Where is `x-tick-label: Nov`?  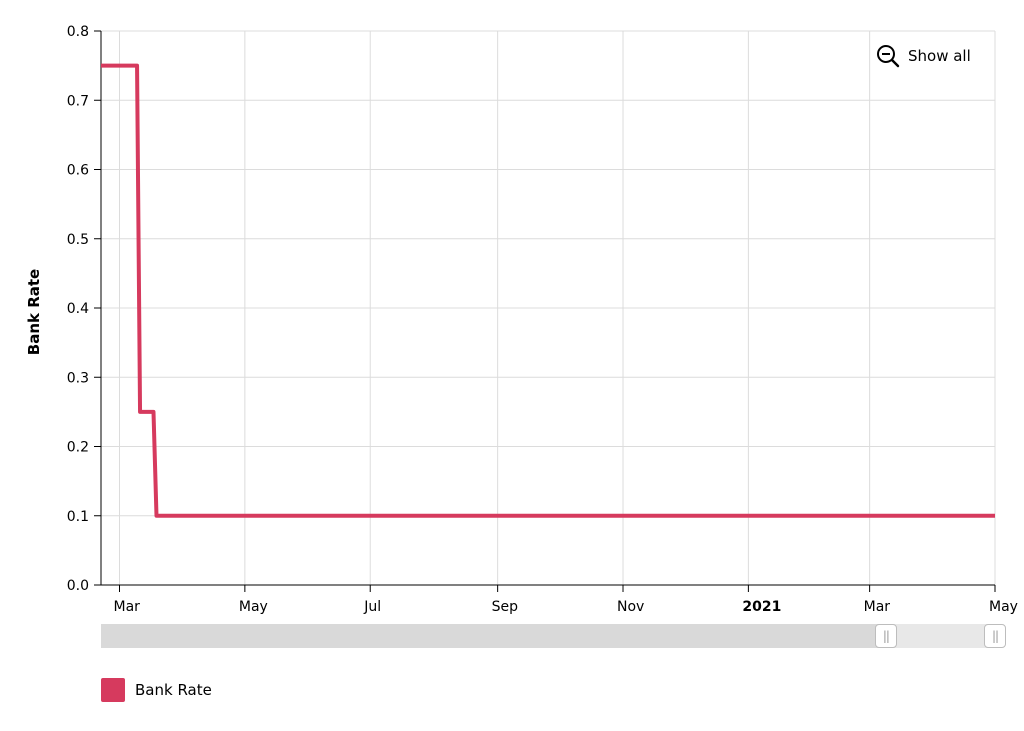
x-tick-label: Nov is located at coordinates (630, 607).